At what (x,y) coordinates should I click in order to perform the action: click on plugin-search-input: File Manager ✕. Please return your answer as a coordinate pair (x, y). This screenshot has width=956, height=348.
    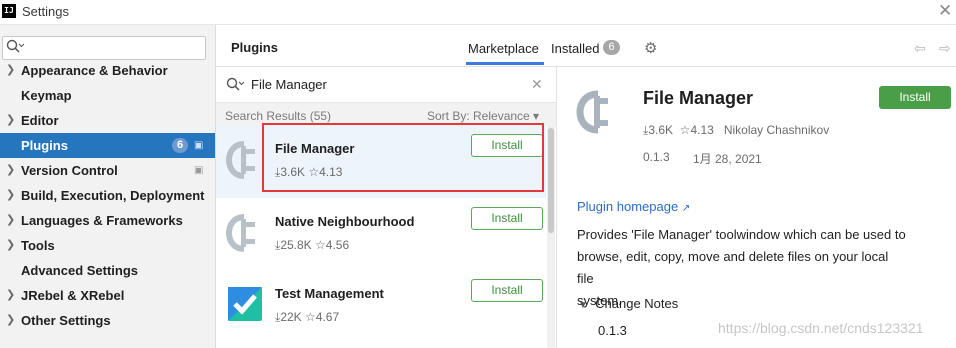
    Looking at the image, I should click on (386, 85).